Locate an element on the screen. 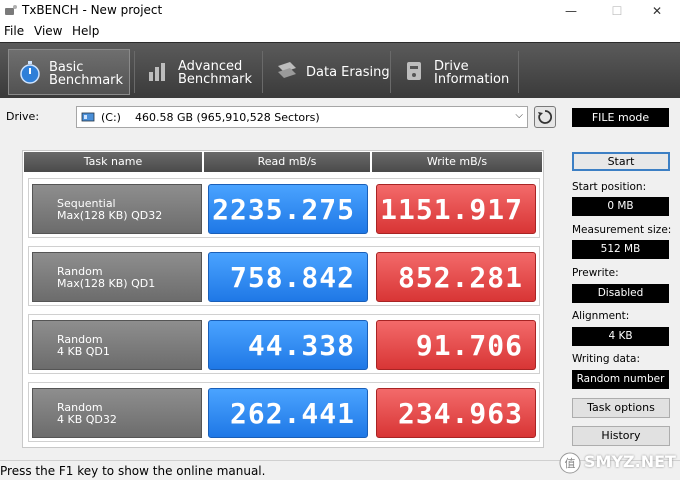 This screenshot has height=480, width=680. tab-advanced-benchmark: Advanced Benchmark is located at coordinates (199, 72).